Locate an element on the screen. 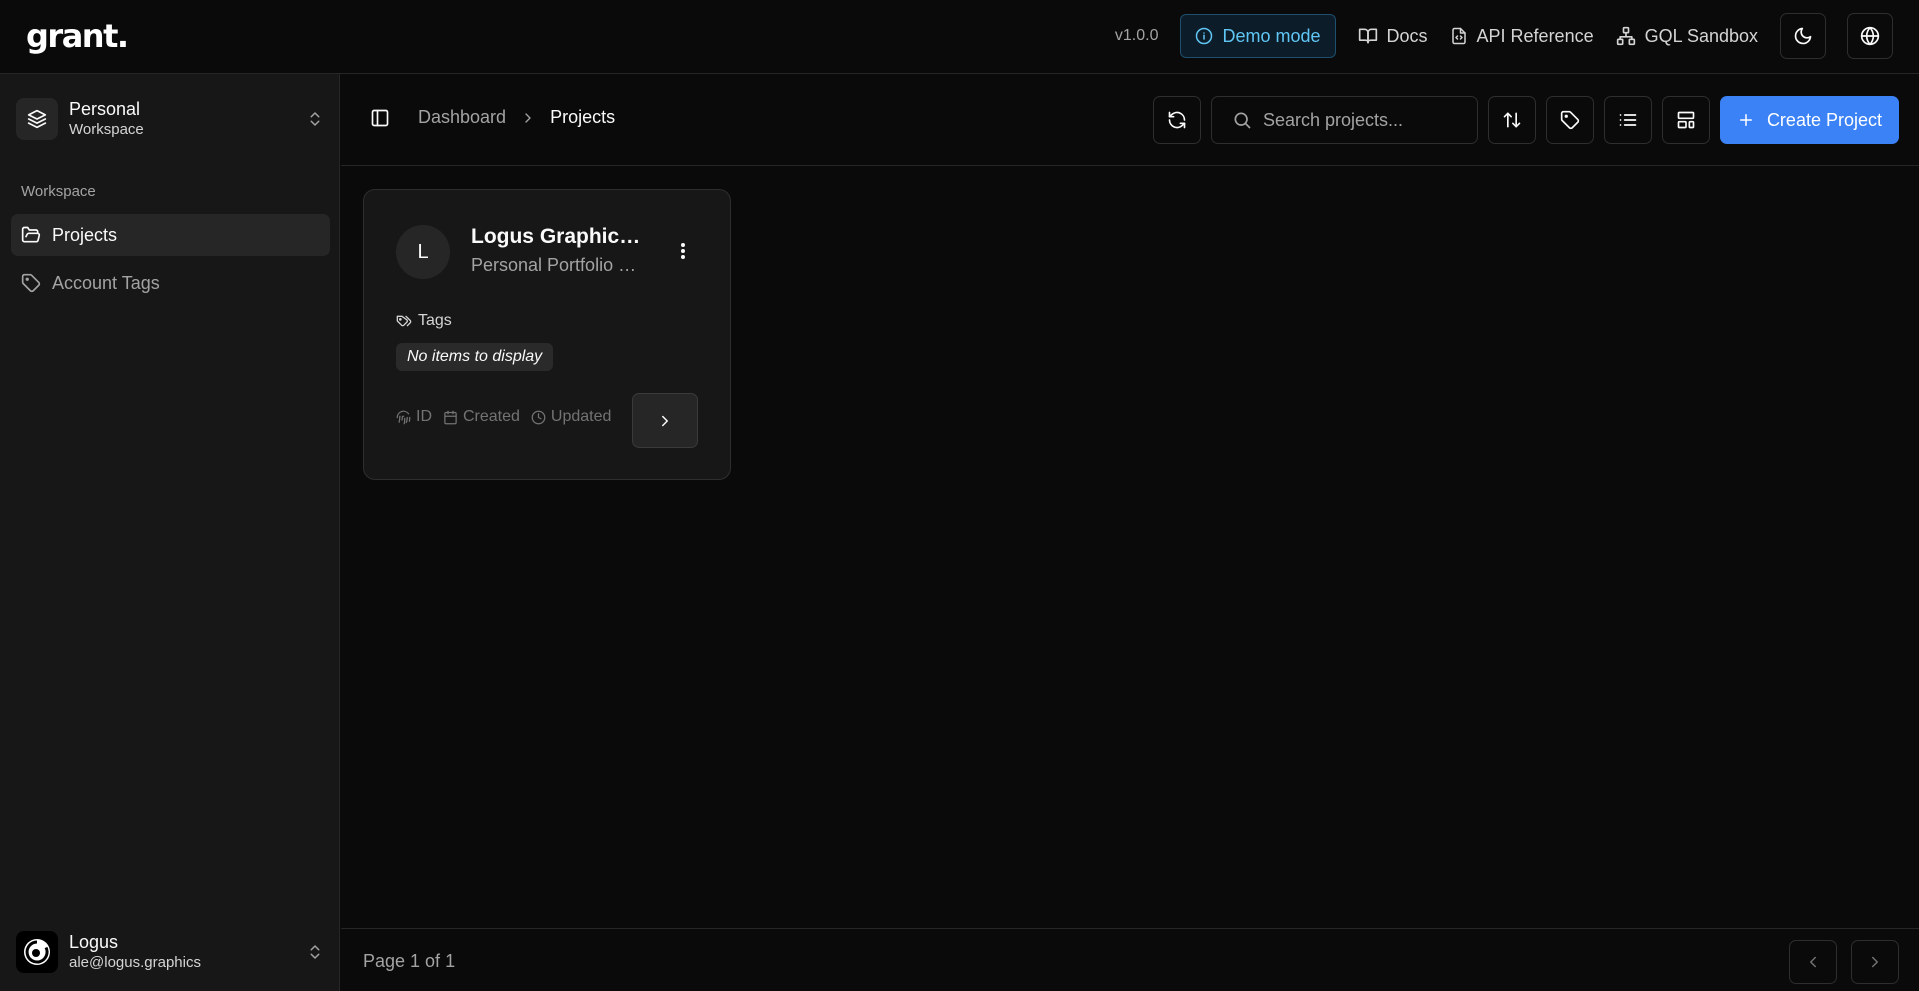 Image resolution: width=1919 pixels, height=991 pixels. tags-icon is located at coordinates (404, 321).